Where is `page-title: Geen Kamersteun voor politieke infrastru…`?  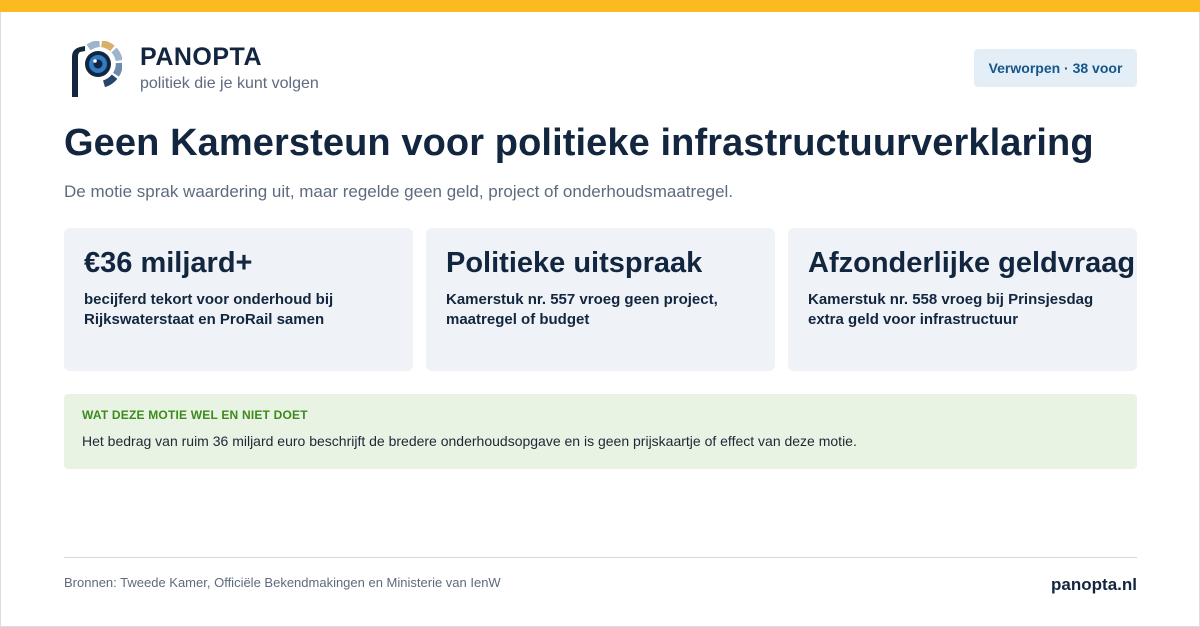
page-title: Geen Kamersteun voor politieke infrastru… is located at coordinates (579, 143).